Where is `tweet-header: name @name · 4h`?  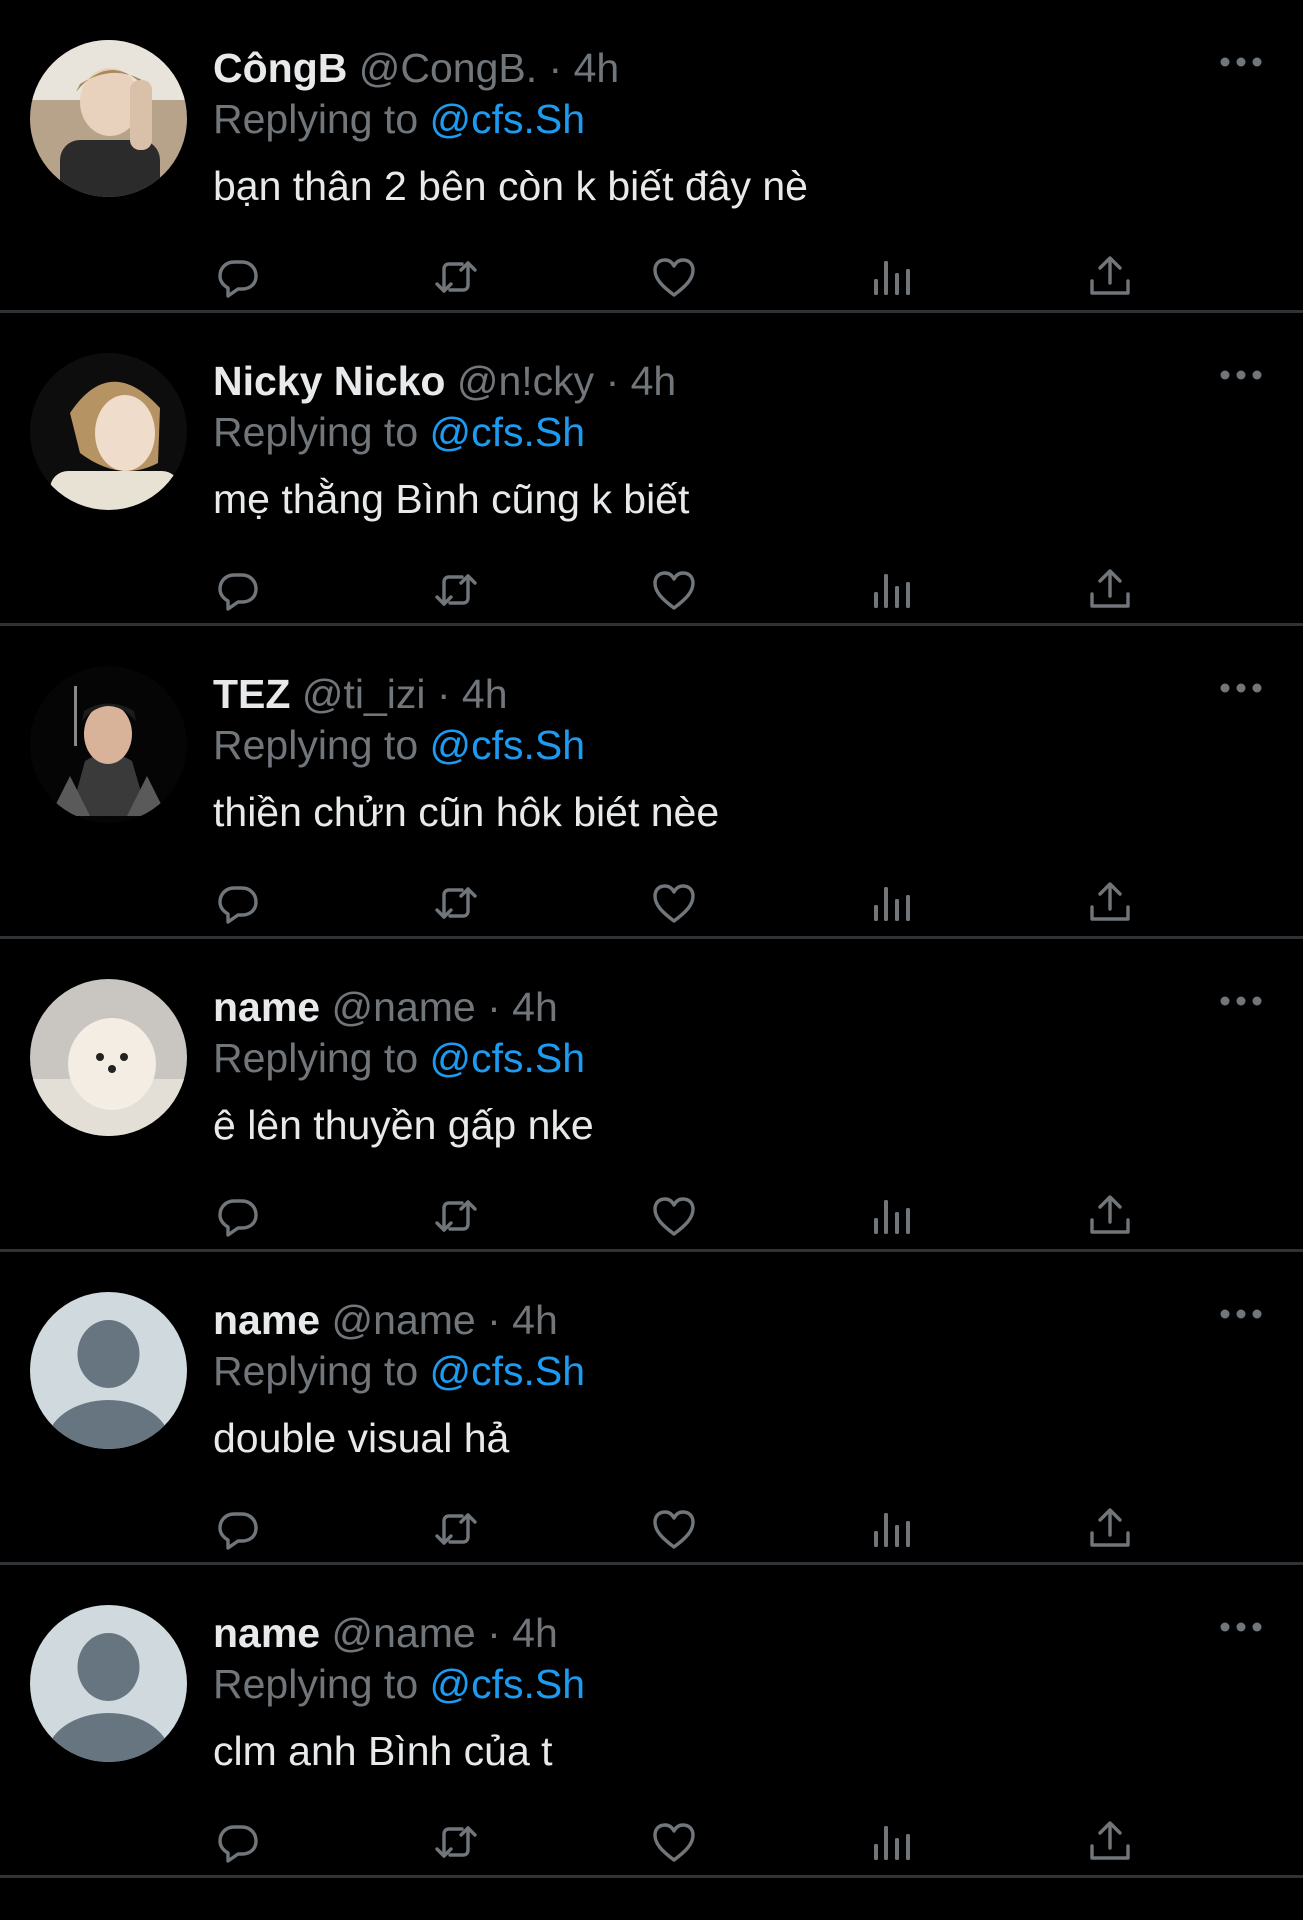
tweet-header: name @name · 4h is located at coordinates (758, 1633).